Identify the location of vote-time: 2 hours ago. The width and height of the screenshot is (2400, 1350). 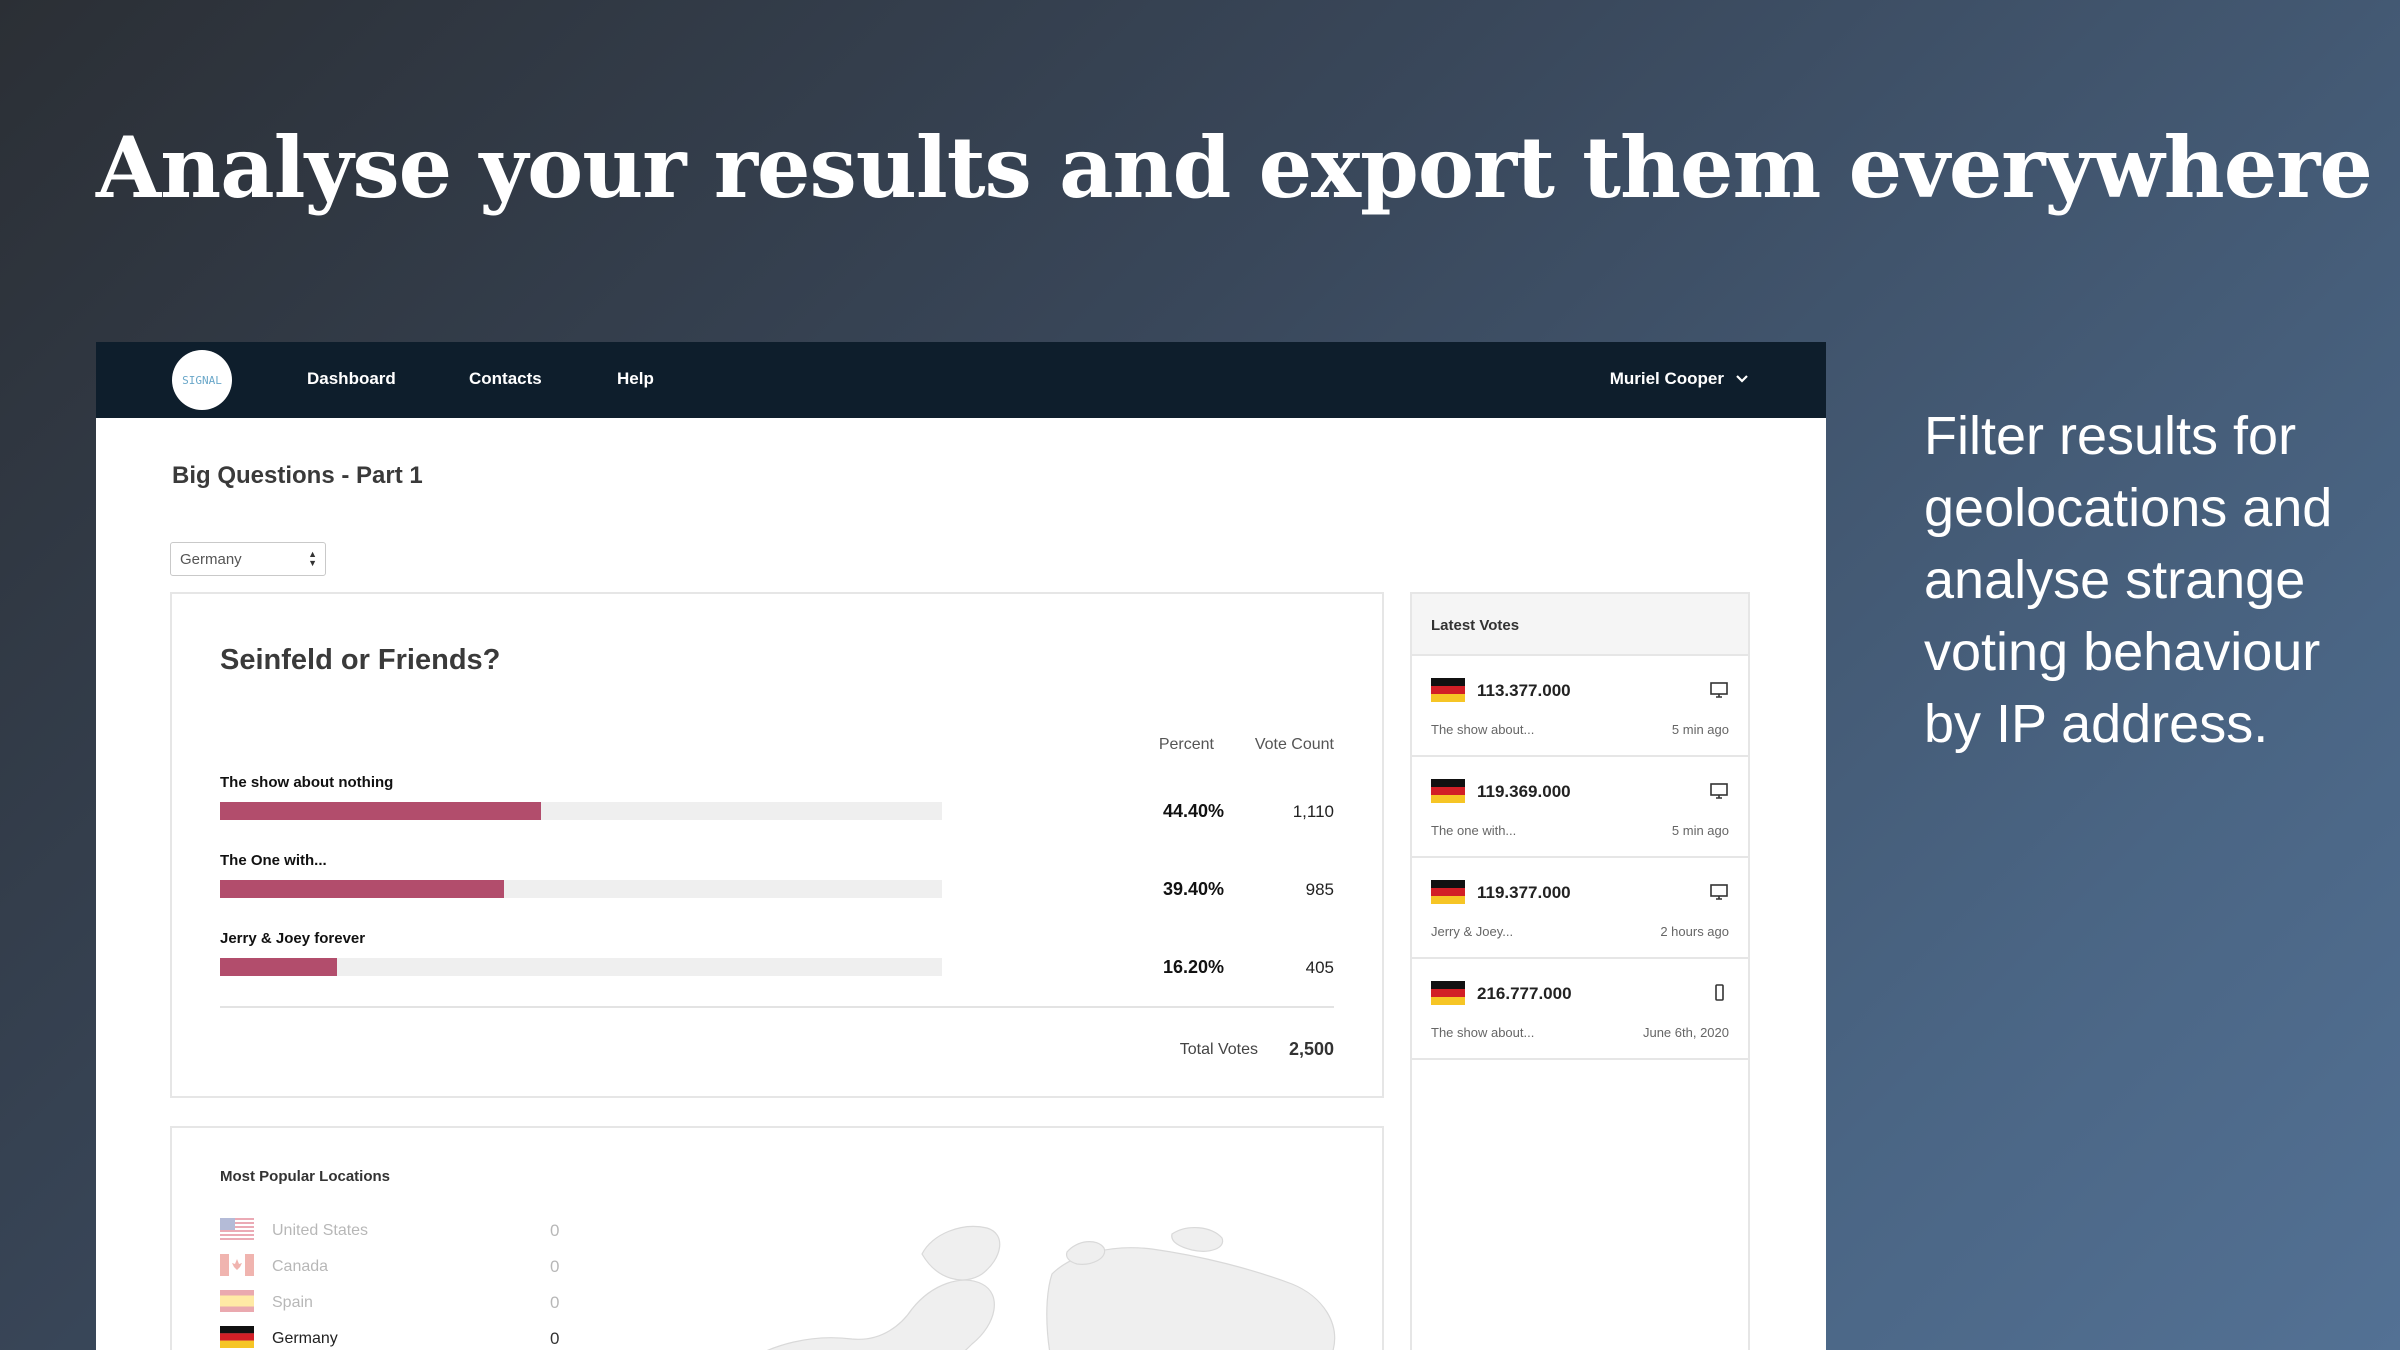
(1694, 931).